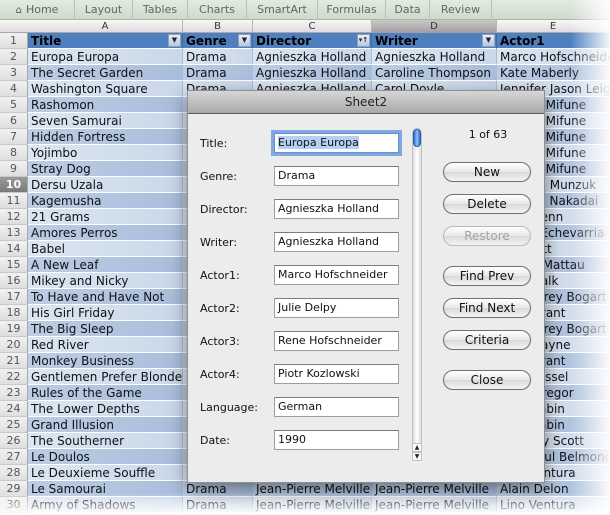 This screenshot has height=515, width=610. Describe the element at coordinates (14, 345) in the screenshot. I see `row-number: 20` at that location.